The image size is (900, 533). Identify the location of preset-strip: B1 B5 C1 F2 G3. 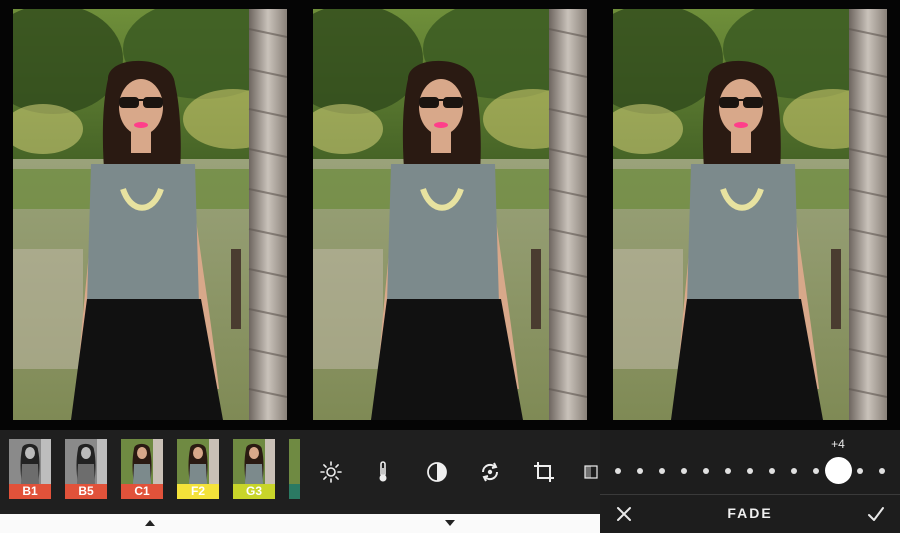
(150, 472).